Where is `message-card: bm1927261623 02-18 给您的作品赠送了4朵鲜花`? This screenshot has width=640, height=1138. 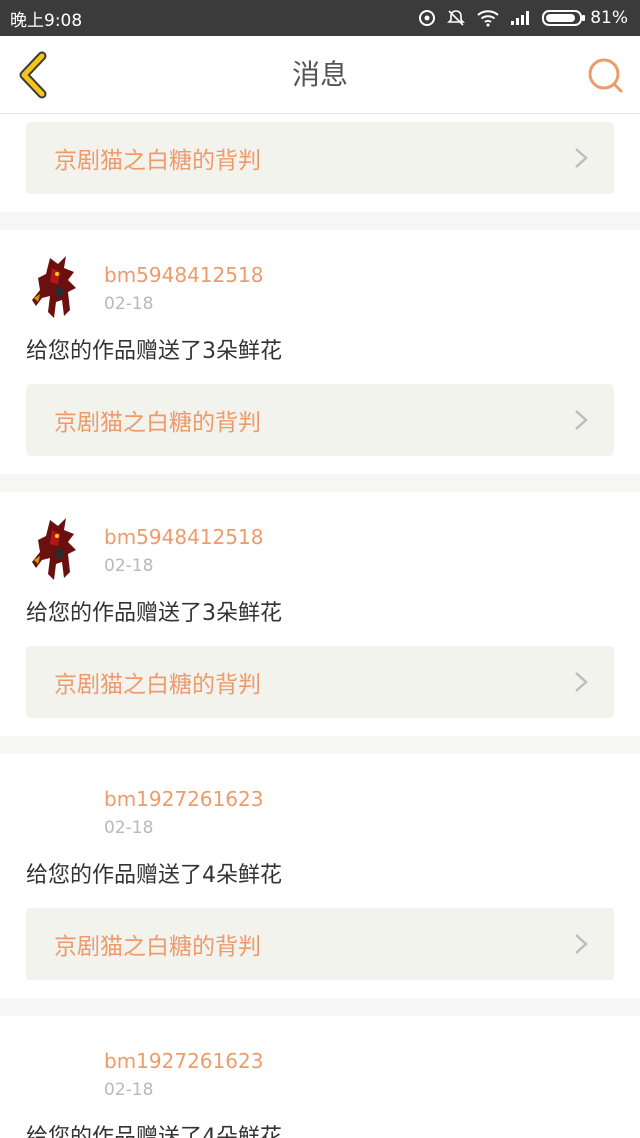
message-card: bm1927261623 02-18 给您的作品赠送了4朵鲜花 is located at coordinates (320, 1077).